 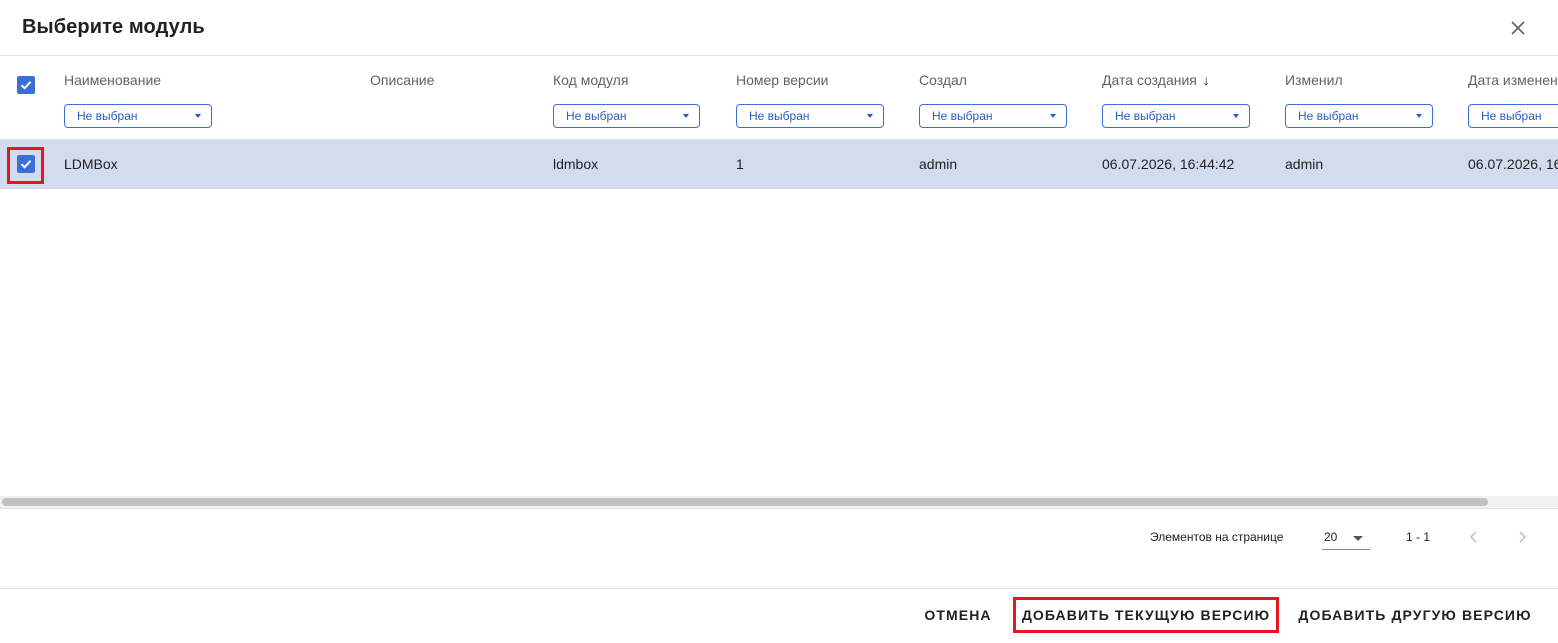 I want to click on horizontal-scrollbar-thumb, so click(x=745, y=502).